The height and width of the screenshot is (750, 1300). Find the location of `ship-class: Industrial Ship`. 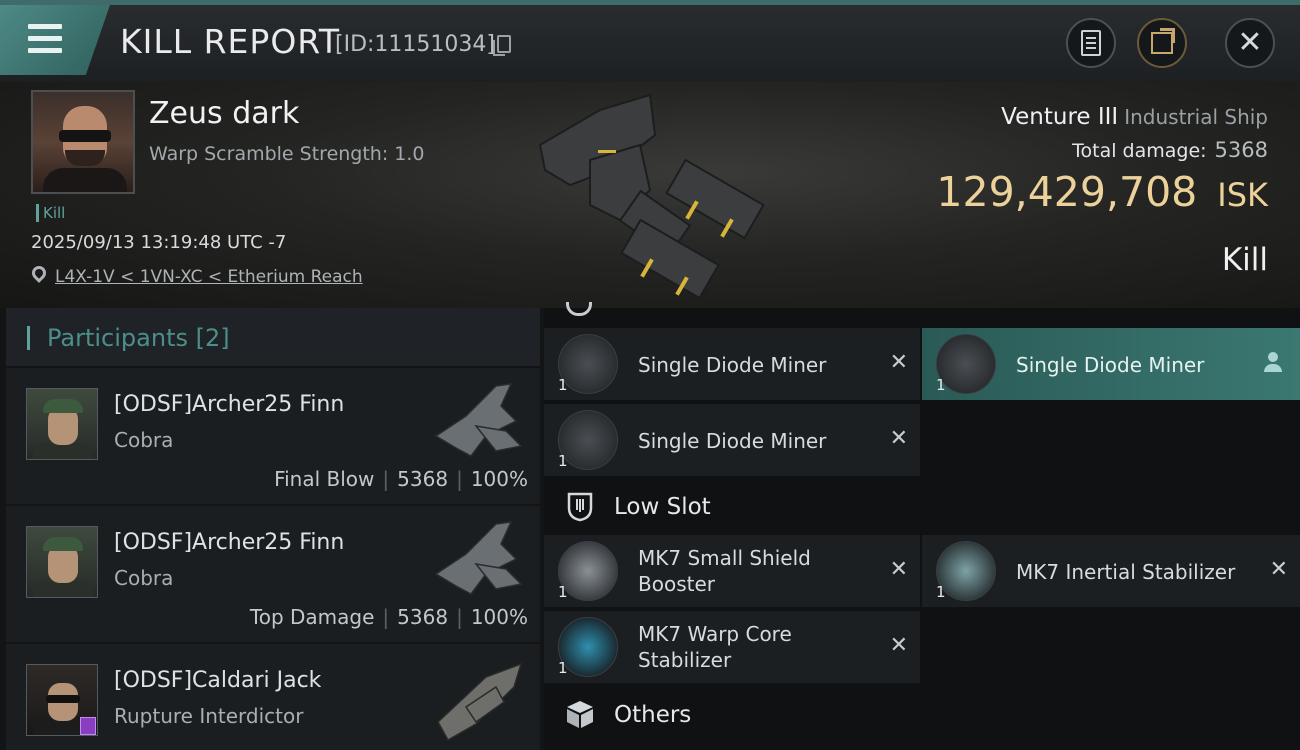

ship-class: Industrial Ship is located at coordinates (1196, 117).